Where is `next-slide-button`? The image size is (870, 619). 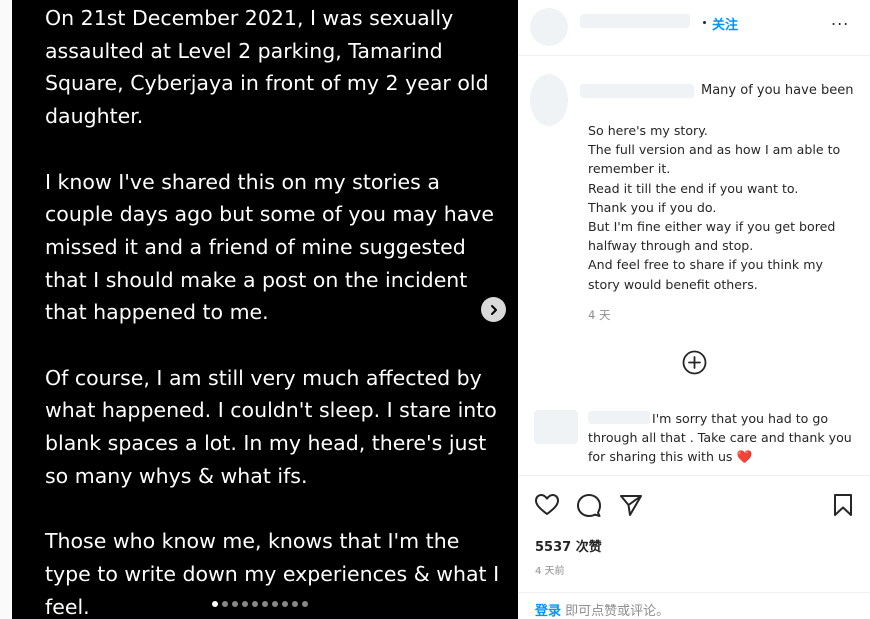
next-slide-button is located at coordinates (493, 309).